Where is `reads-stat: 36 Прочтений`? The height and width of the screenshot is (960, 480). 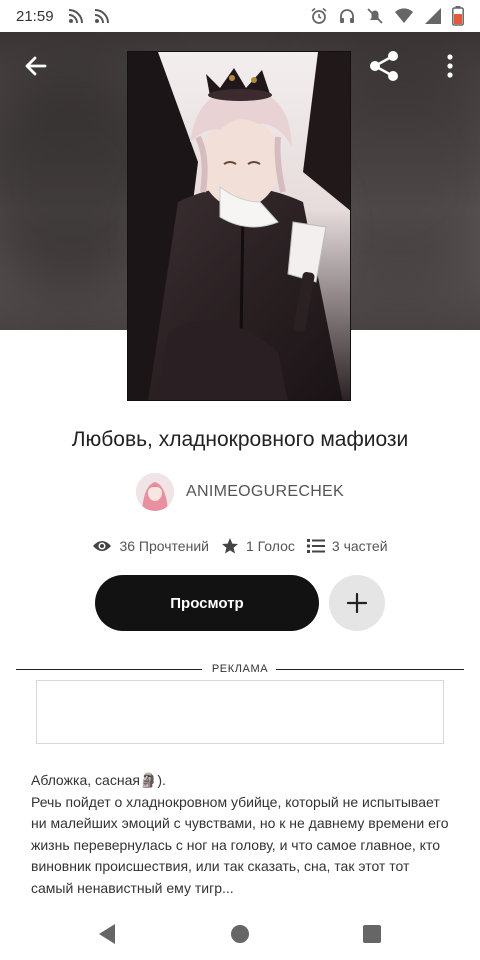
reads-stat: 36 Прочтений is located at coordinates (150, 546).